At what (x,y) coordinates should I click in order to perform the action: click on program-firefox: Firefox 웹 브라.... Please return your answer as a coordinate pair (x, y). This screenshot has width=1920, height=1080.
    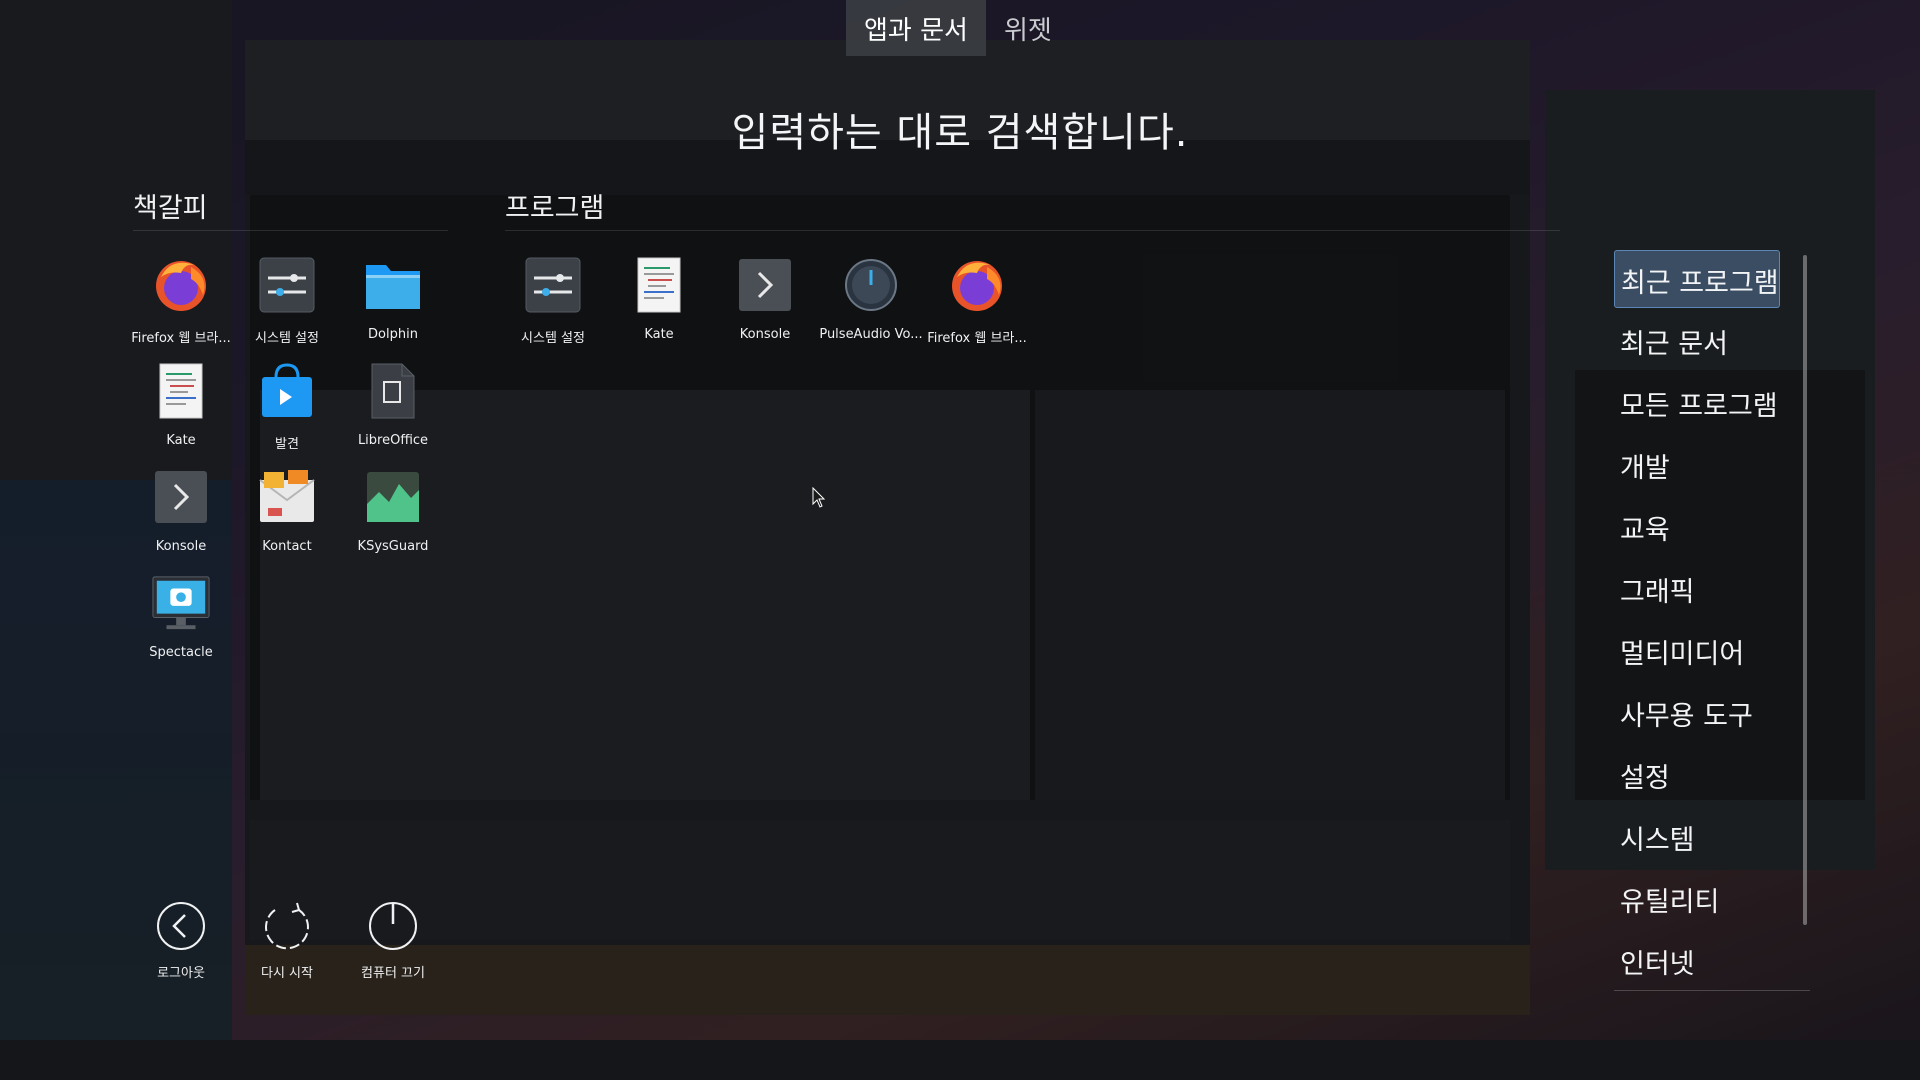
    Looking at the image, I should click on (977, 305).